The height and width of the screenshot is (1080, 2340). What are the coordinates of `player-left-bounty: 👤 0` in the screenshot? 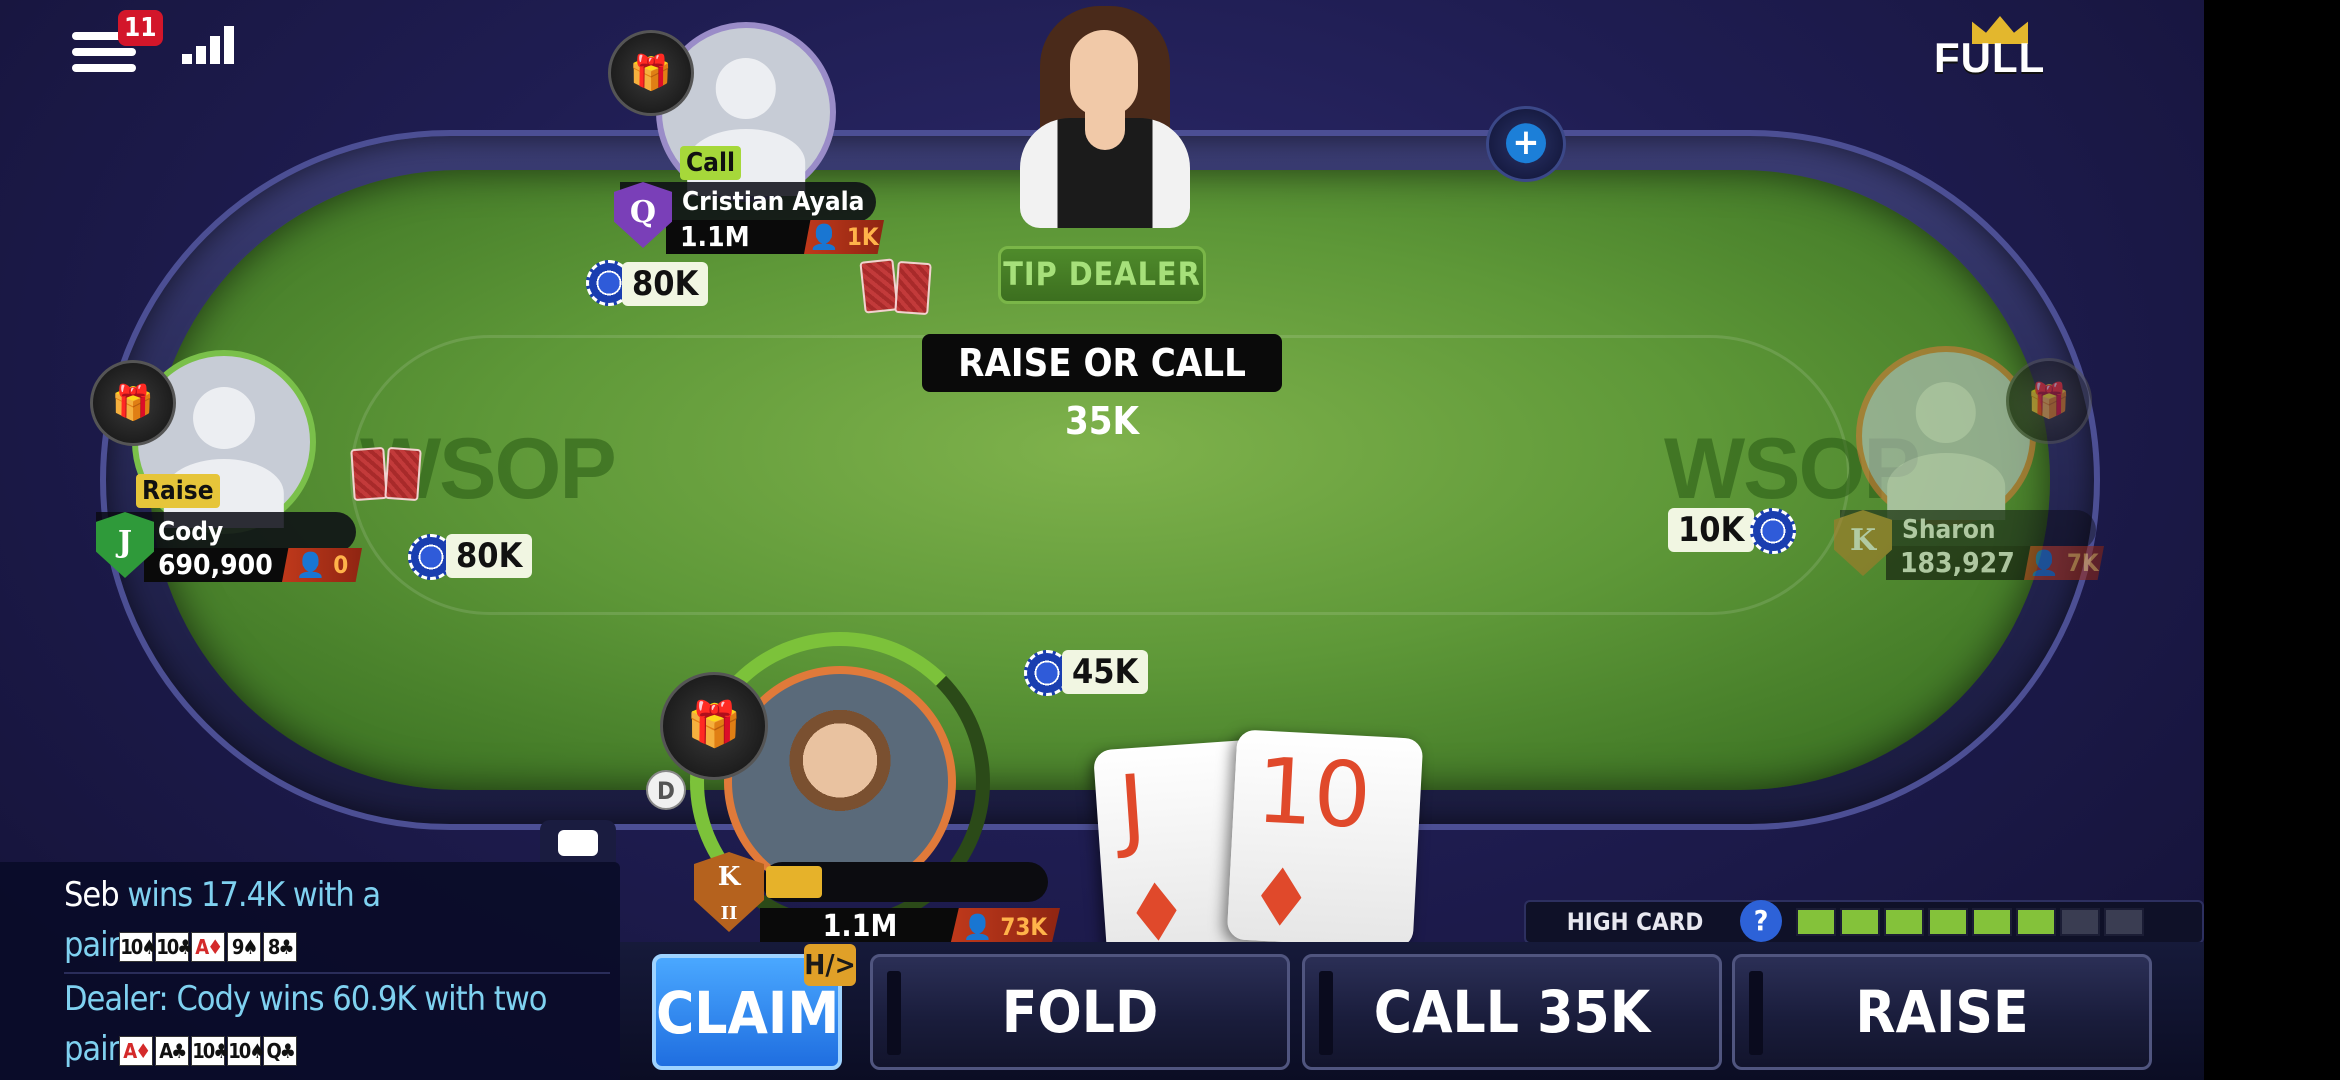 It's located at (322, 565).